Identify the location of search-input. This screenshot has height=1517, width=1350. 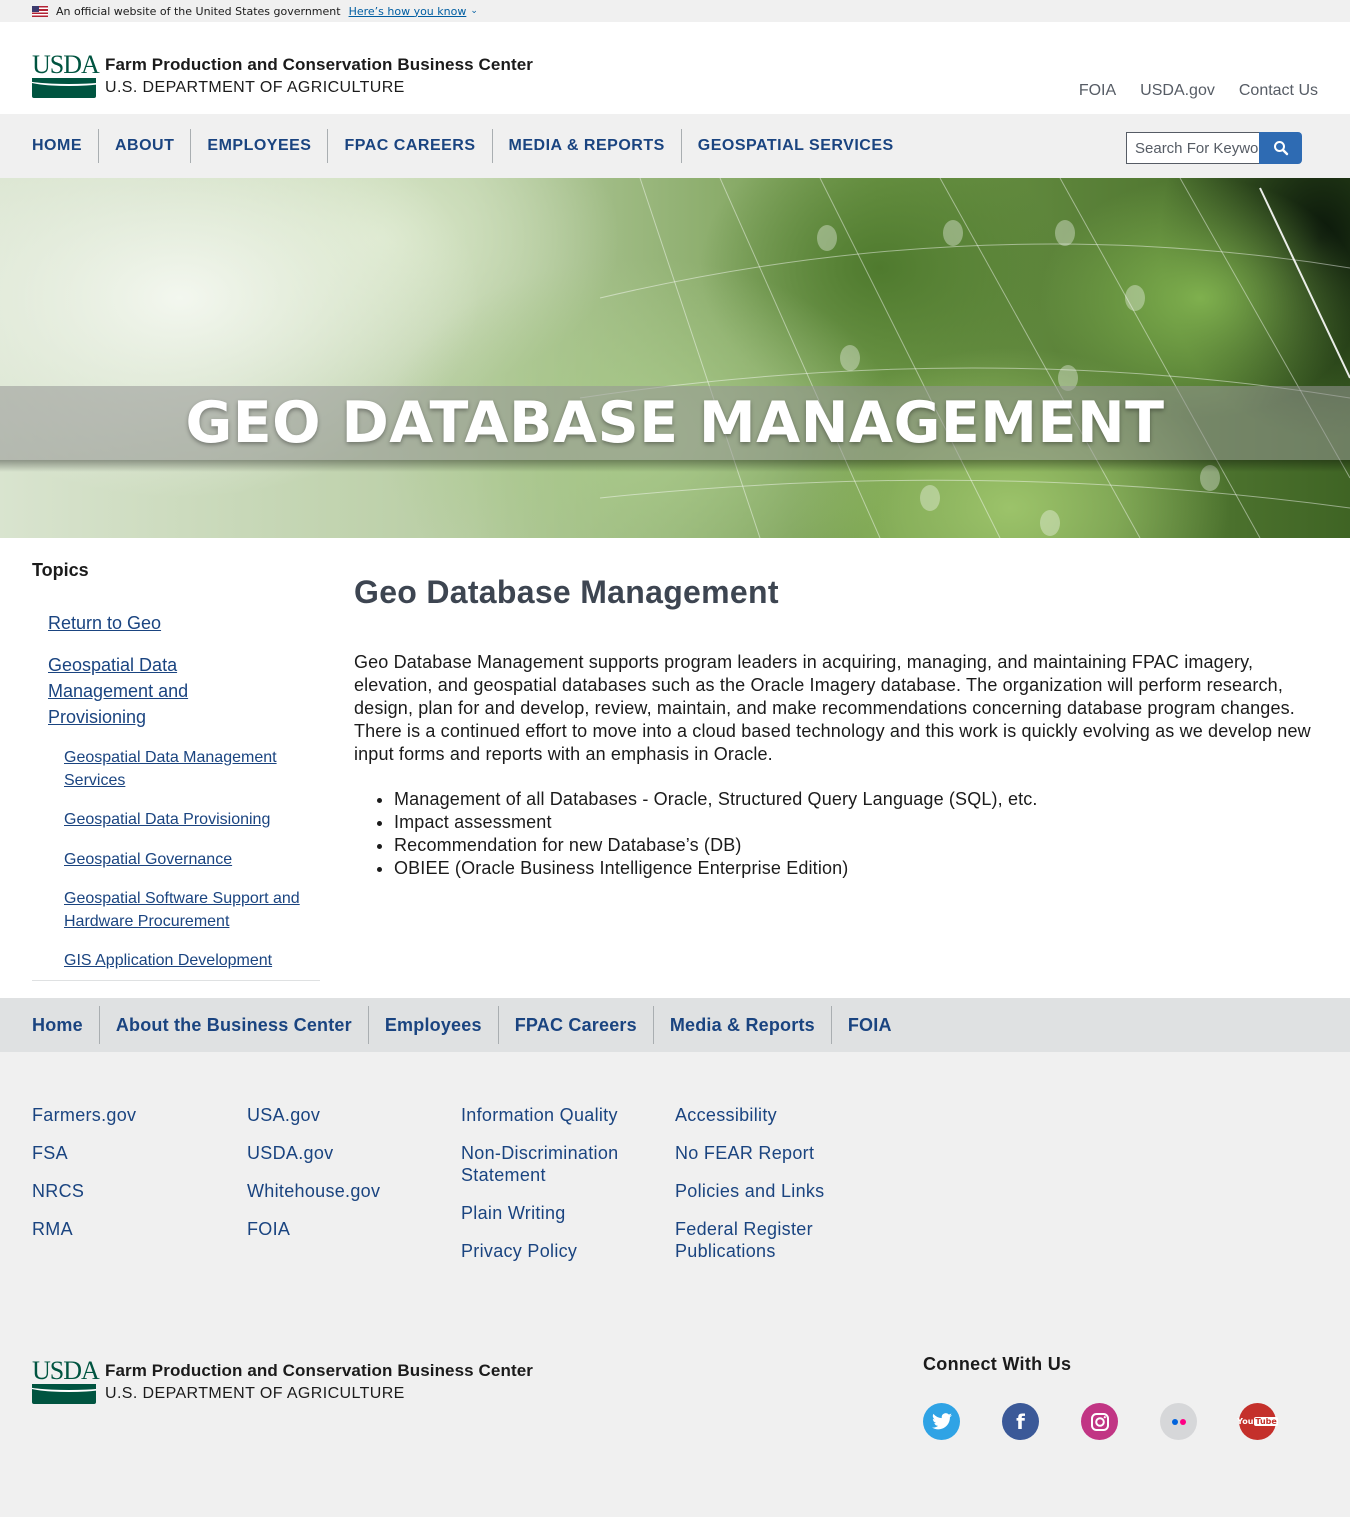
(1192, 148).